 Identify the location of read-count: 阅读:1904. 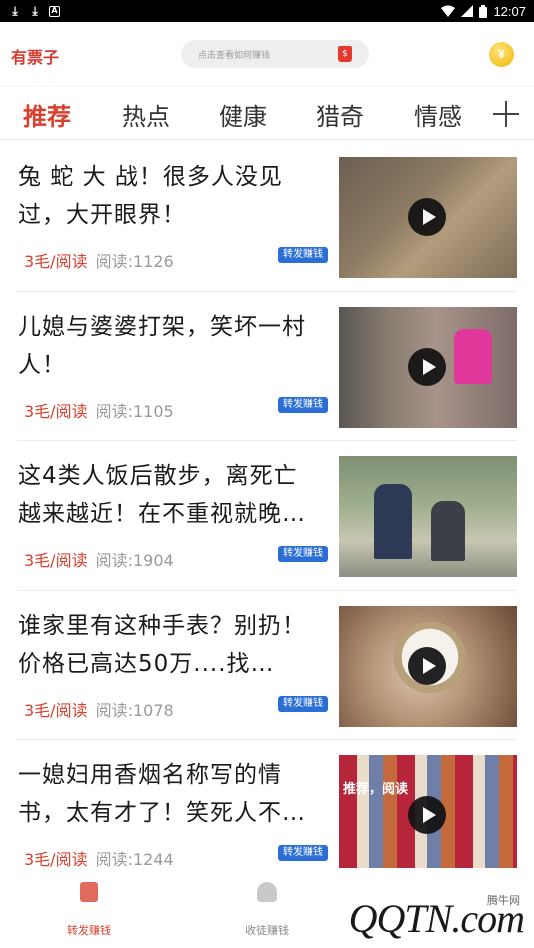
(134, 560).